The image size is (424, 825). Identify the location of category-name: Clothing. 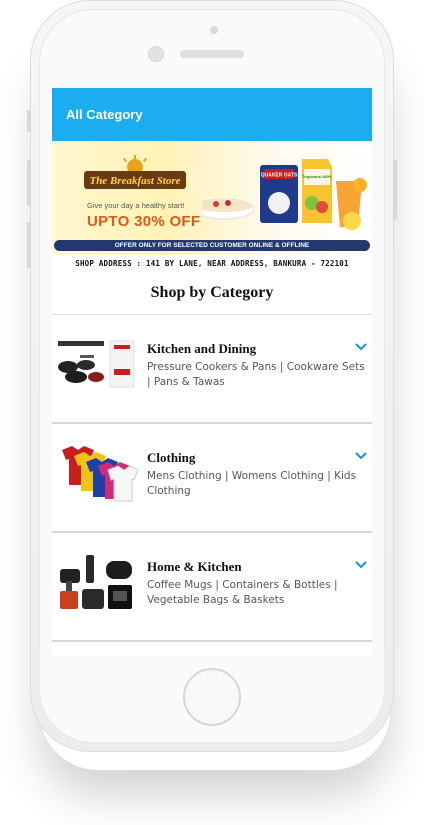
(171, 457).